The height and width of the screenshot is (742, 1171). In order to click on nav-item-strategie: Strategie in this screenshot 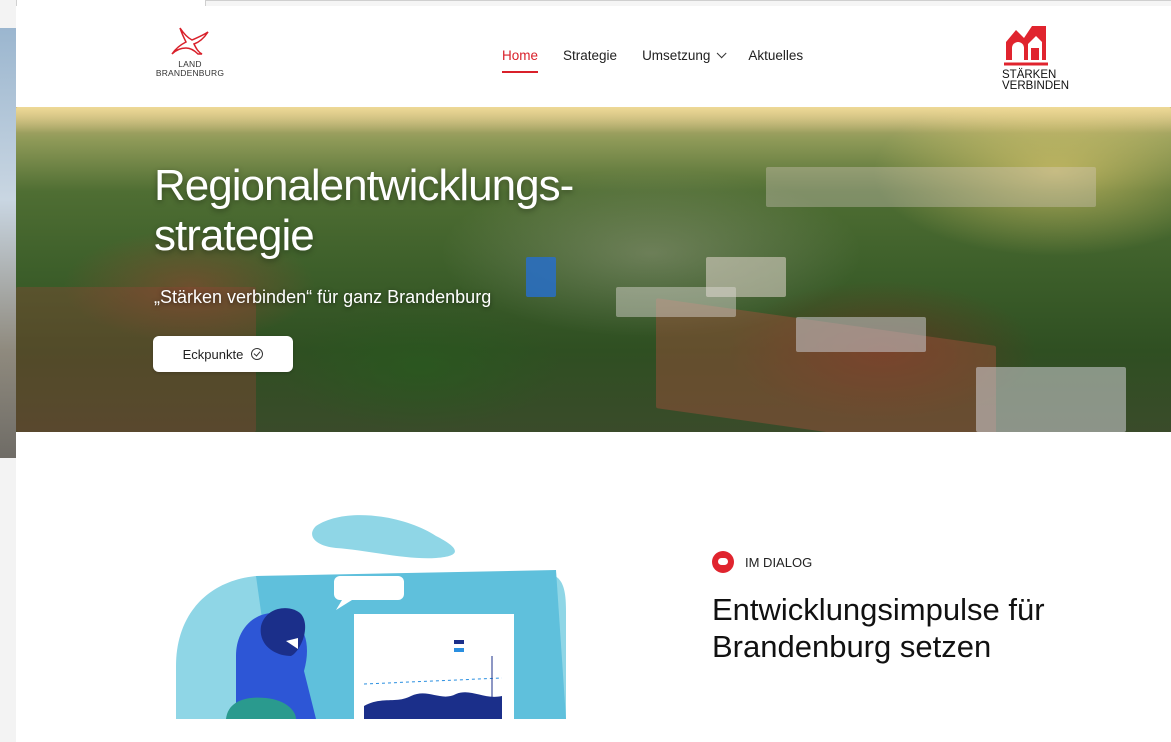, I will do `click(590, 59)`.